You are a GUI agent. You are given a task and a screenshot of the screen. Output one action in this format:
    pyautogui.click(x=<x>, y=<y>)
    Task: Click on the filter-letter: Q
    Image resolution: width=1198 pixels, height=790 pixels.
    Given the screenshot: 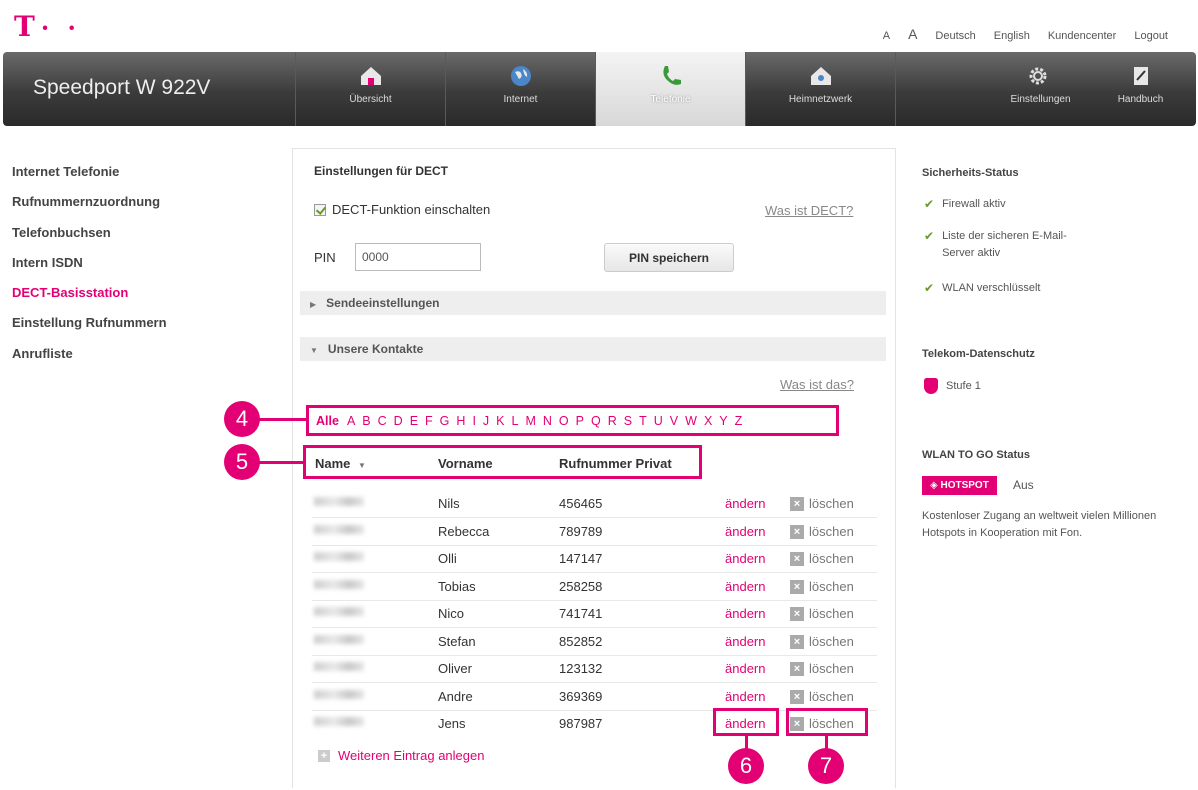 What is the action you would take?
    pyautogui.click(x=596, y=421)
    